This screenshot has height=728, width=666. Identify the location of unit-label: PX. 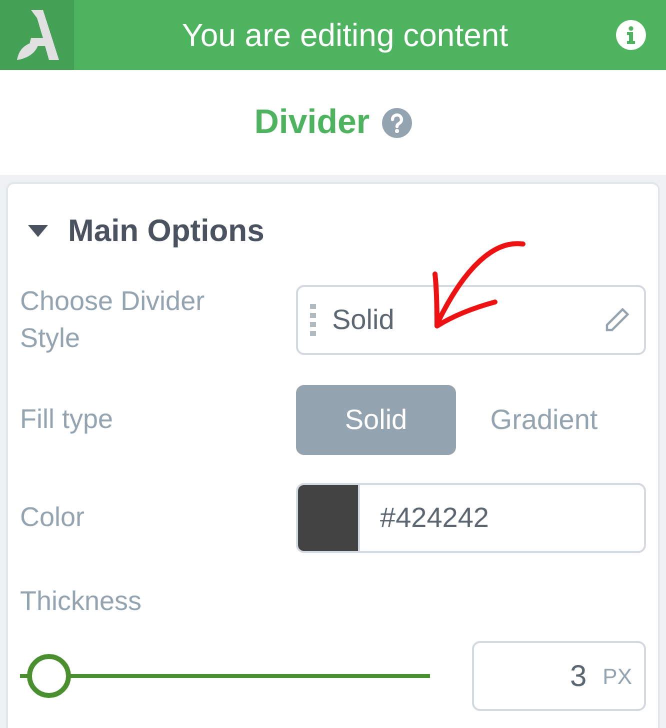
(617, 676).